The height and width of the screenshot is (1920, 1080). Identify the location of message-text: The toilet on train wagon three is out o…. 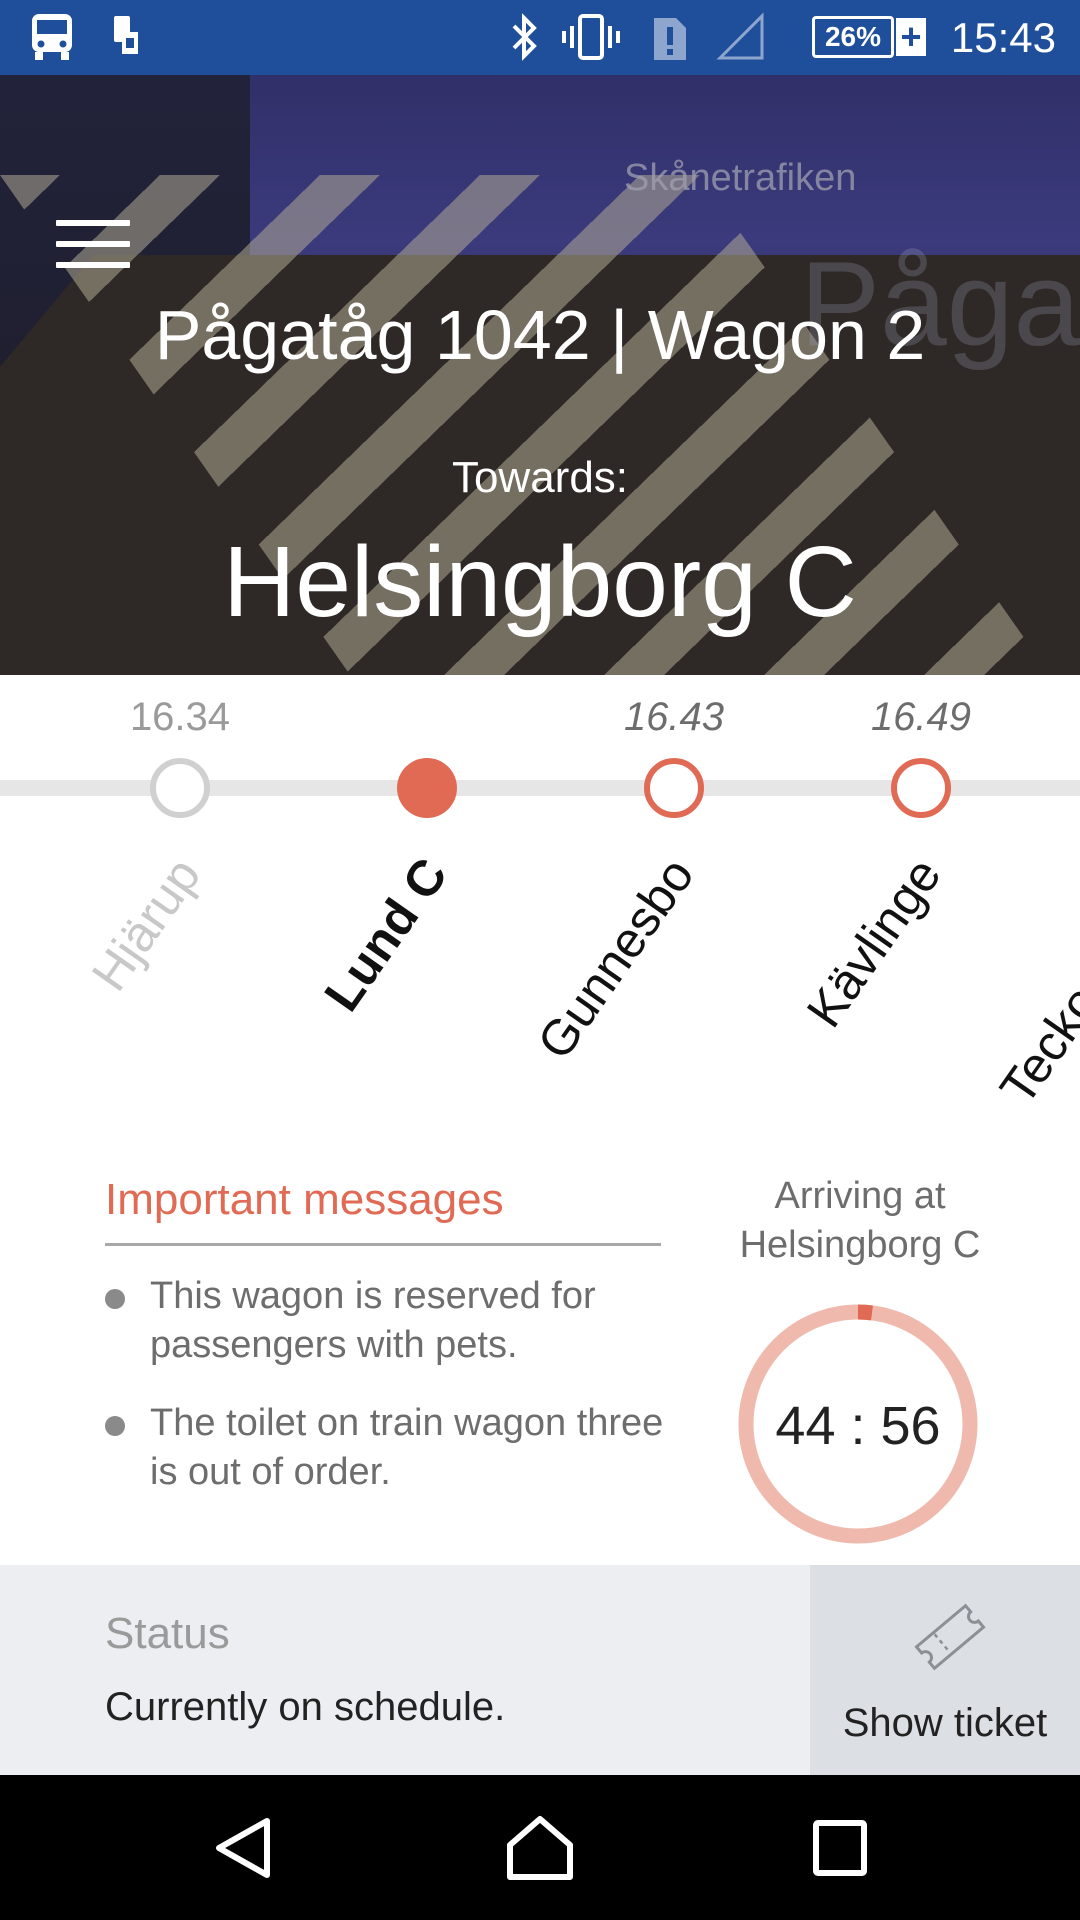
(407, 1447).